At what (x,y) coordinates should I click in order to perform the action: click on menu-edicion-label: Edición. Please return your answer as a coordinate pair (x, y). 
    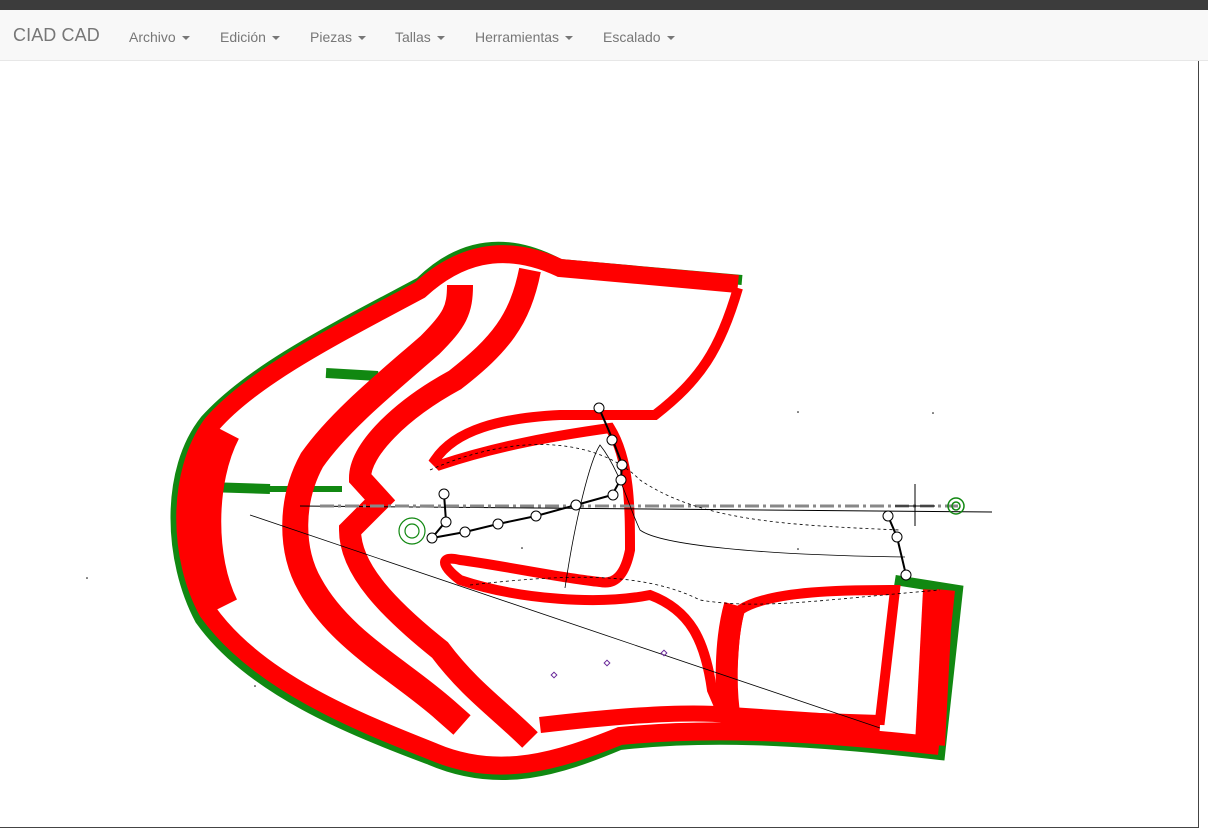
    Looking at the image, I should click on (243, 37).